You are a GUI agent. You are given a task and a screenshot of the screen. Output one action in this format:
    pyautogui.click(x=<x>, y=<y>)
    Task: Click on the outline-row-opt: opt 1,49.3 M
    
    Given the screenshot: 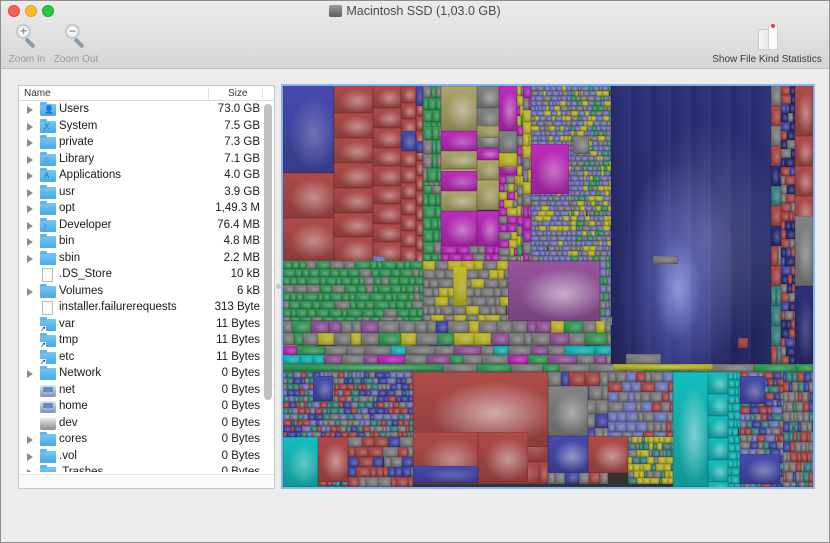 What is the action you would take?
    pyautogui.click(x=140, y=209)
    